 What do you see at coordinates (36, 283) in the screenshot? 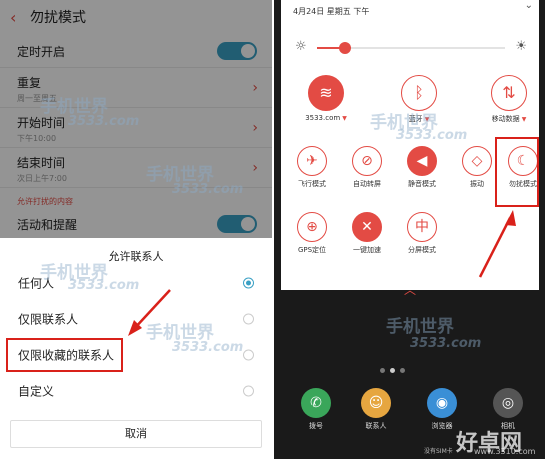
I see `option-label: 任何人` at bounding box center [36, 283].